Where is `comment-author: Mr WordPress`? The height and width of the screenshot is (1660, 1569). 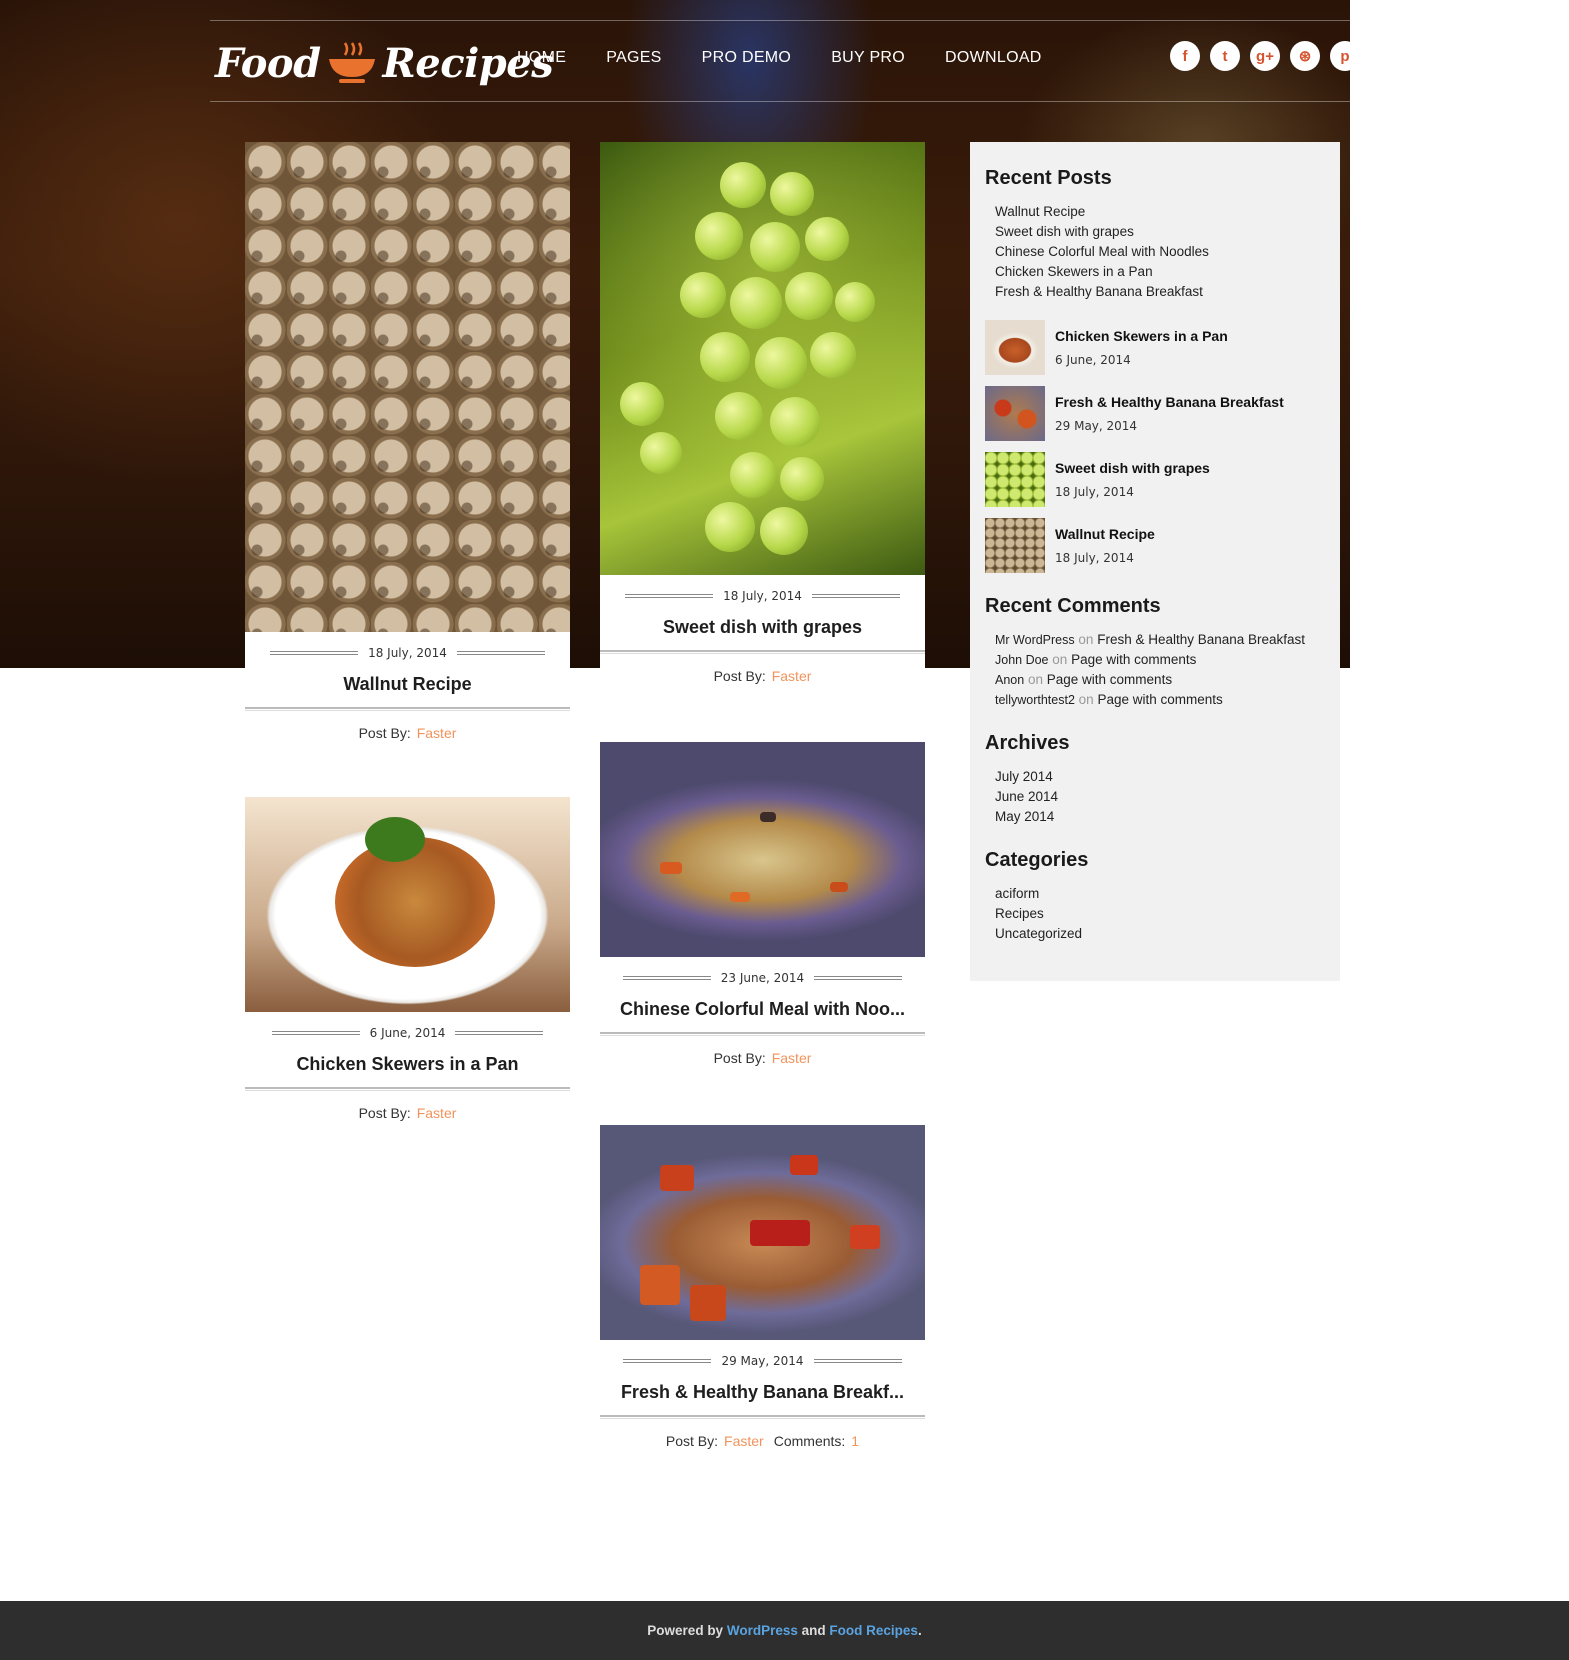 comment-author: Mr WordPress is located at coordinates (1035, 640).